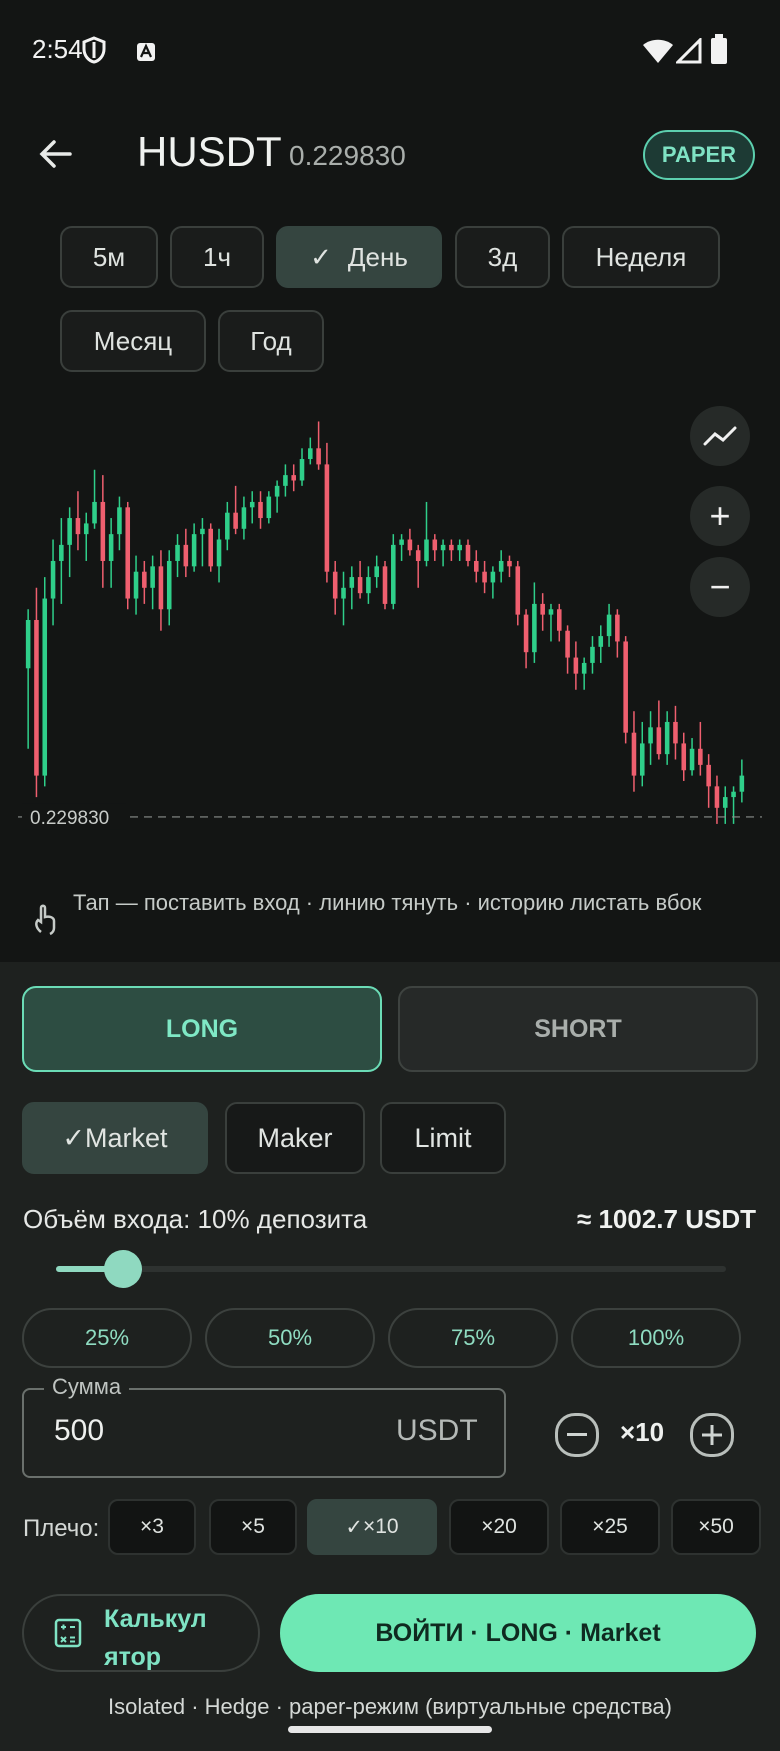  Describe the element at coordinates (133, 341) in the screenshot. I see `timeframe-chip: Месяц` at that location.